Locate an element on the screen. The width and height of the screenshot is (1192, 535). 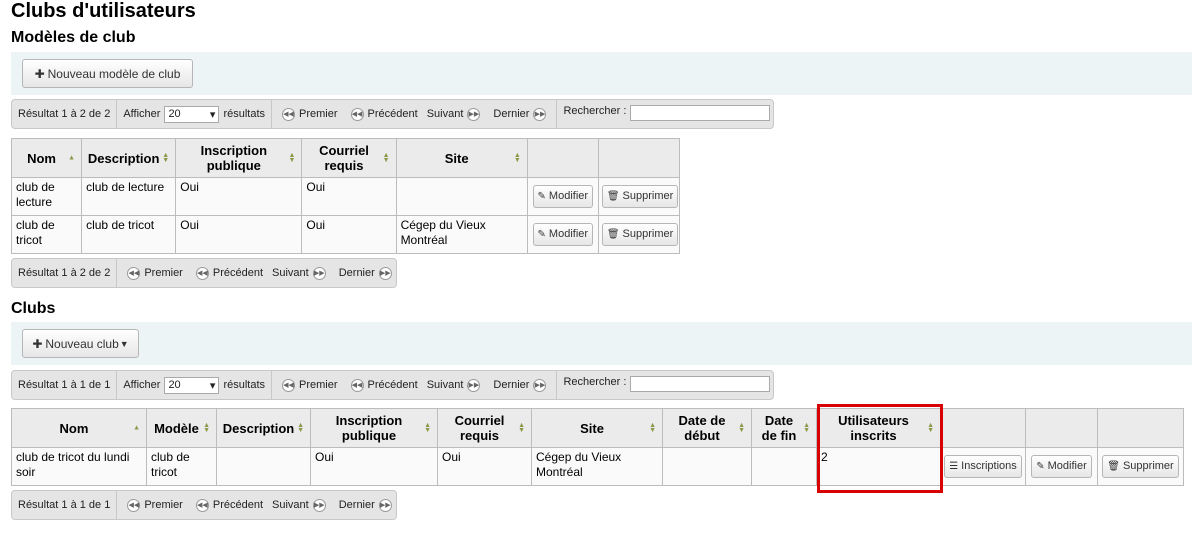
col-header: Modèle ▲ ▼ is located at coordinates (181, 428).